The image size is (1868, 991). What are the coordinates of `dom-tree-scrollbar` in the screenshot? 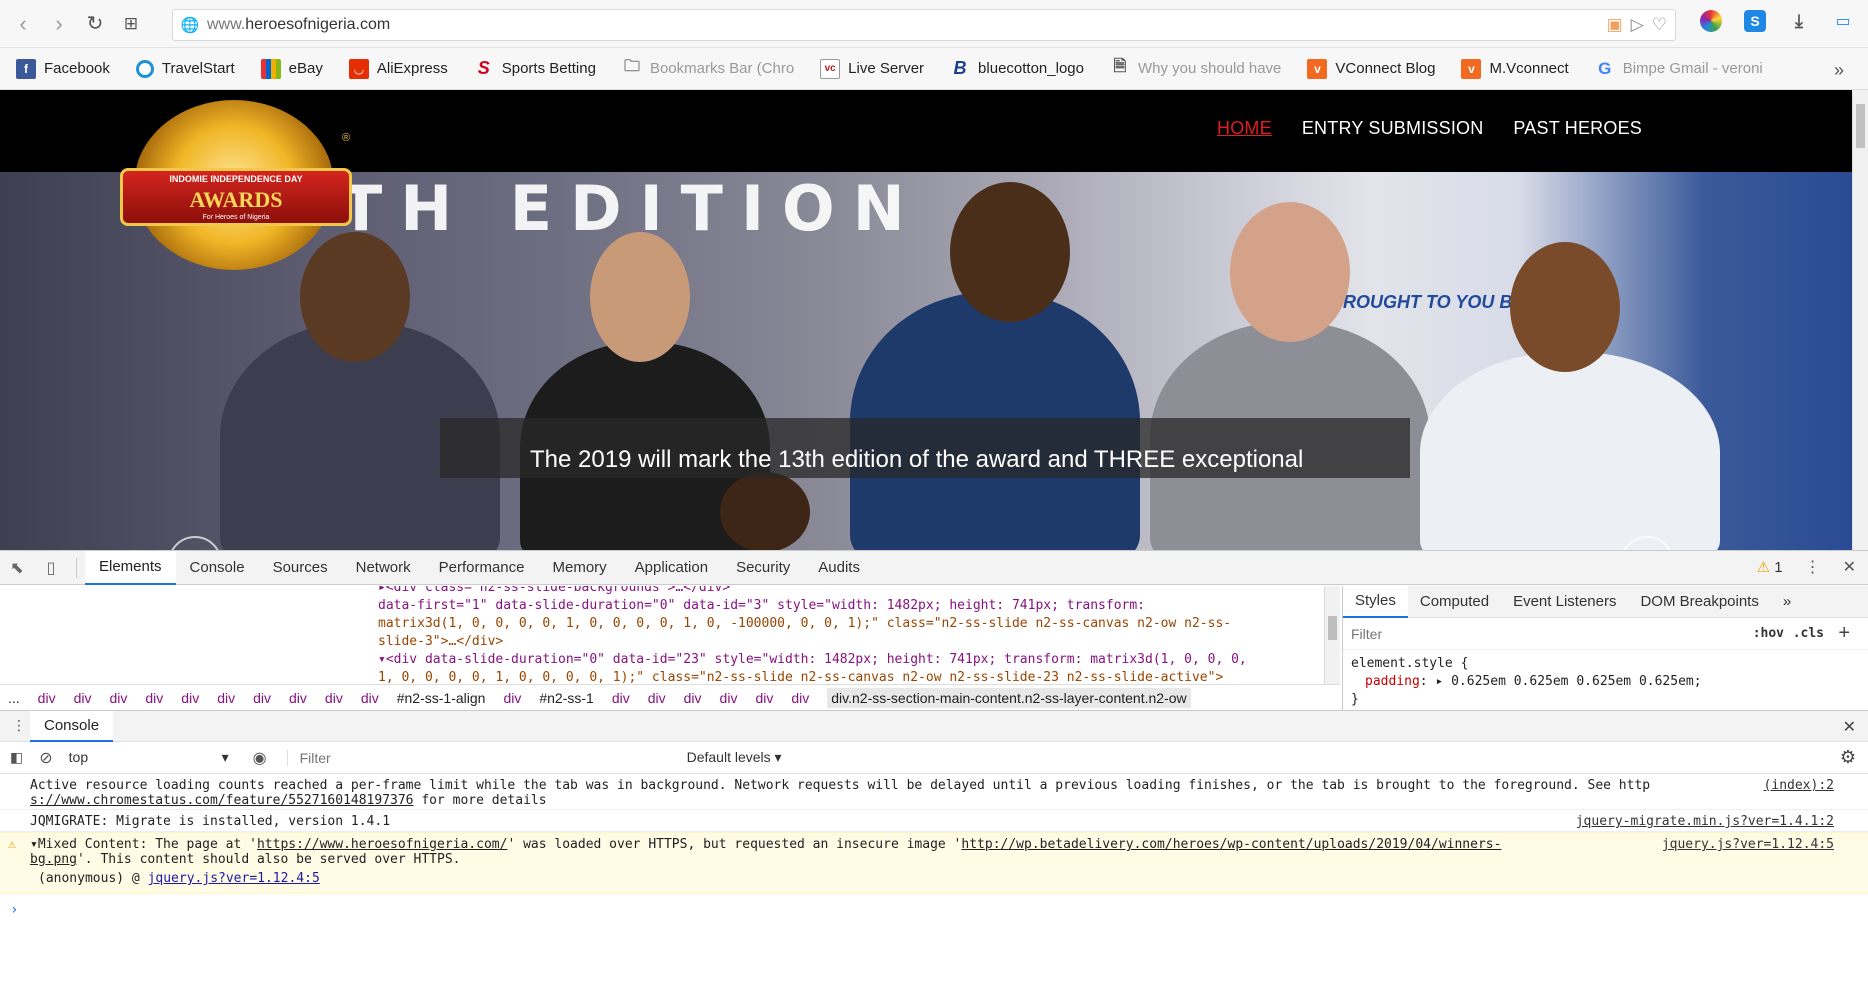 It's located at (1332, 635).